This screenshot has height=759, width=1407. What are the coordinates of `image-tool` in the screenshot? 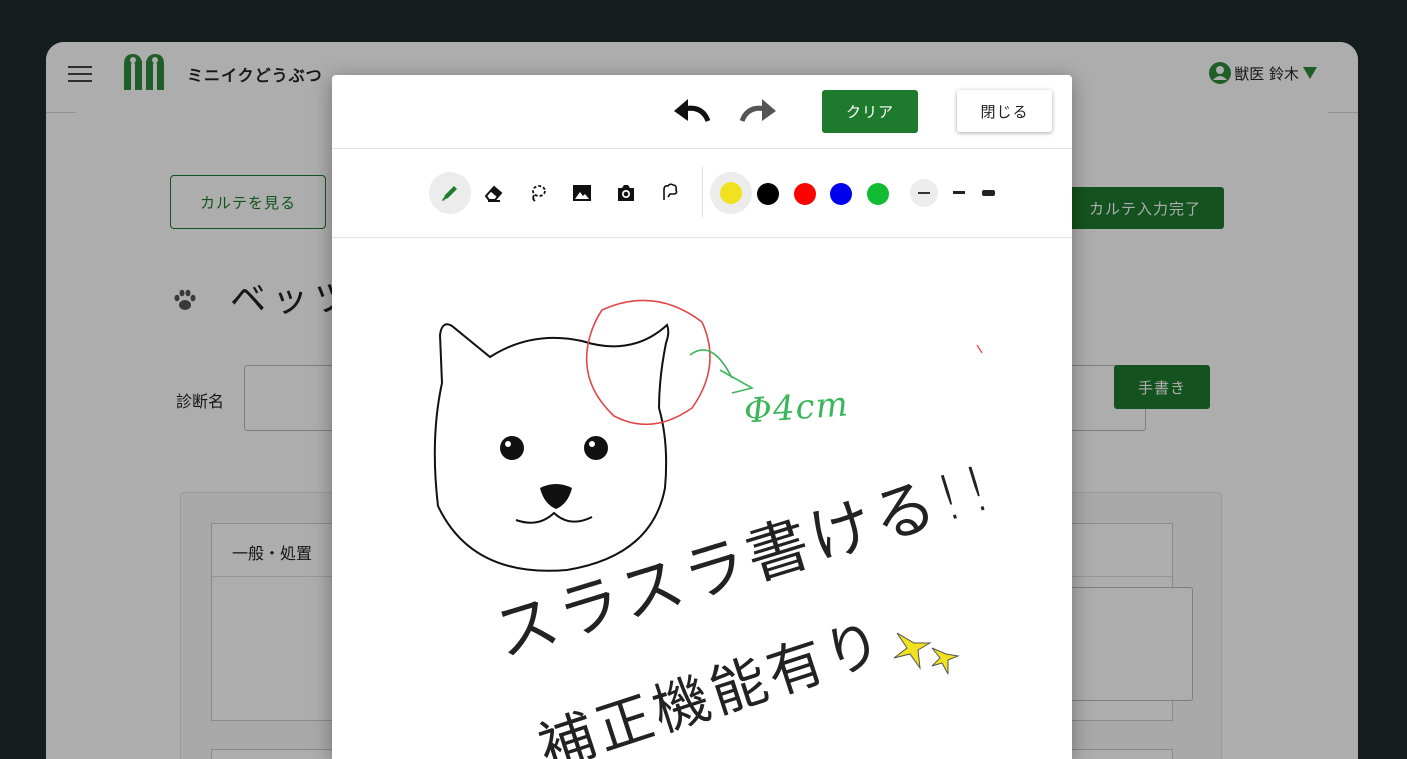 It's located at (582, 193).